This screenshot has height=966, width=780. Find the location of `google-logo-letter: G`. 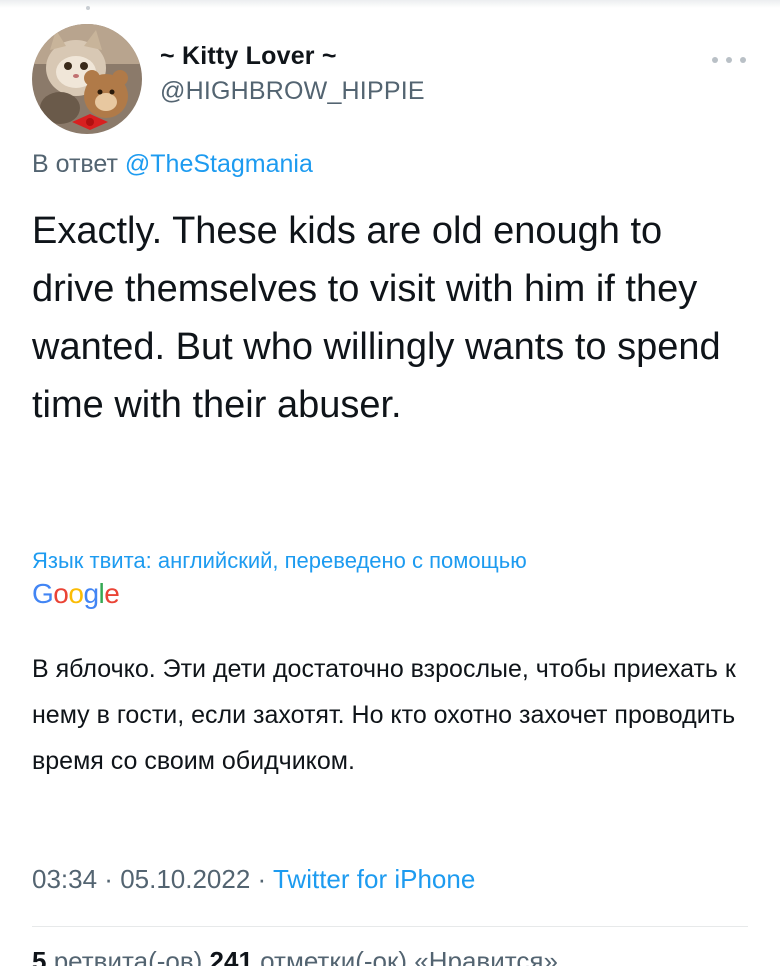

google-logo-letter: G is located at coordinates (43, 593).